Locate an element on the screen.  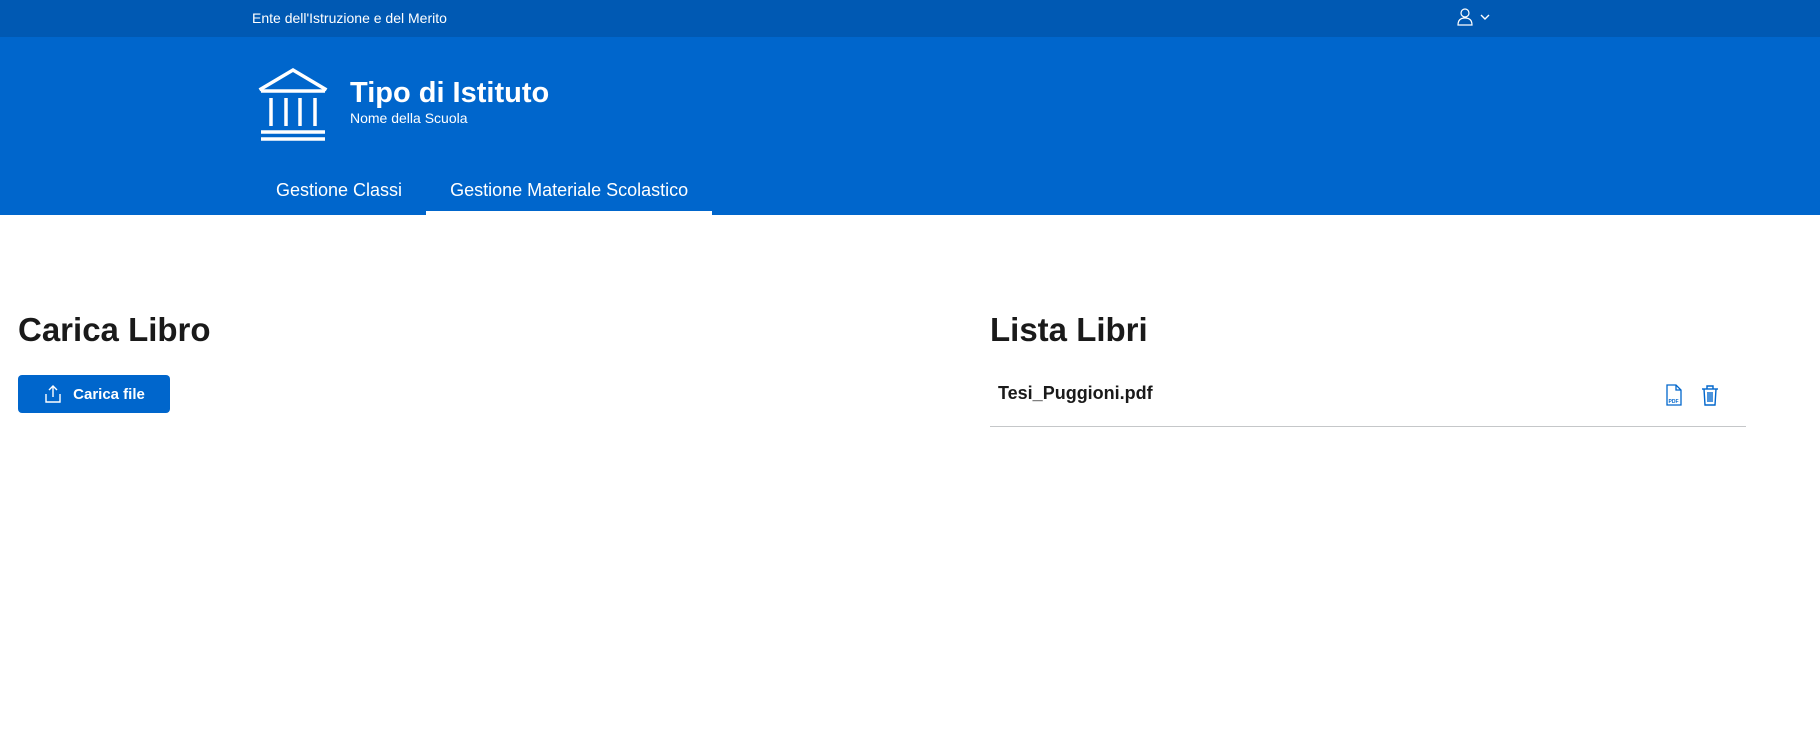
upload-section-title: Carica Libro is located at coordinates (114, 329).